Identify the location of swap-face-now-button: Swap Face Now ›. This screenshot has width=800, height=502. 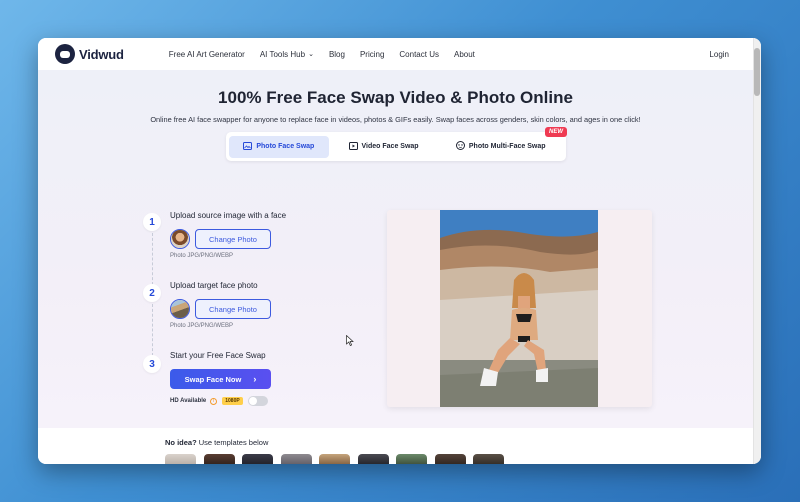
(220, 379).